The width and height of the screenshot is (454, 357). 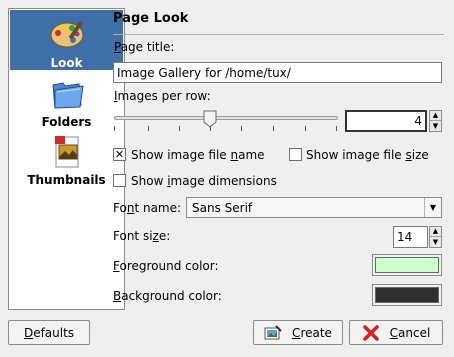 I want to click on cancel-button: Cancel, so click(x=396, y=332).